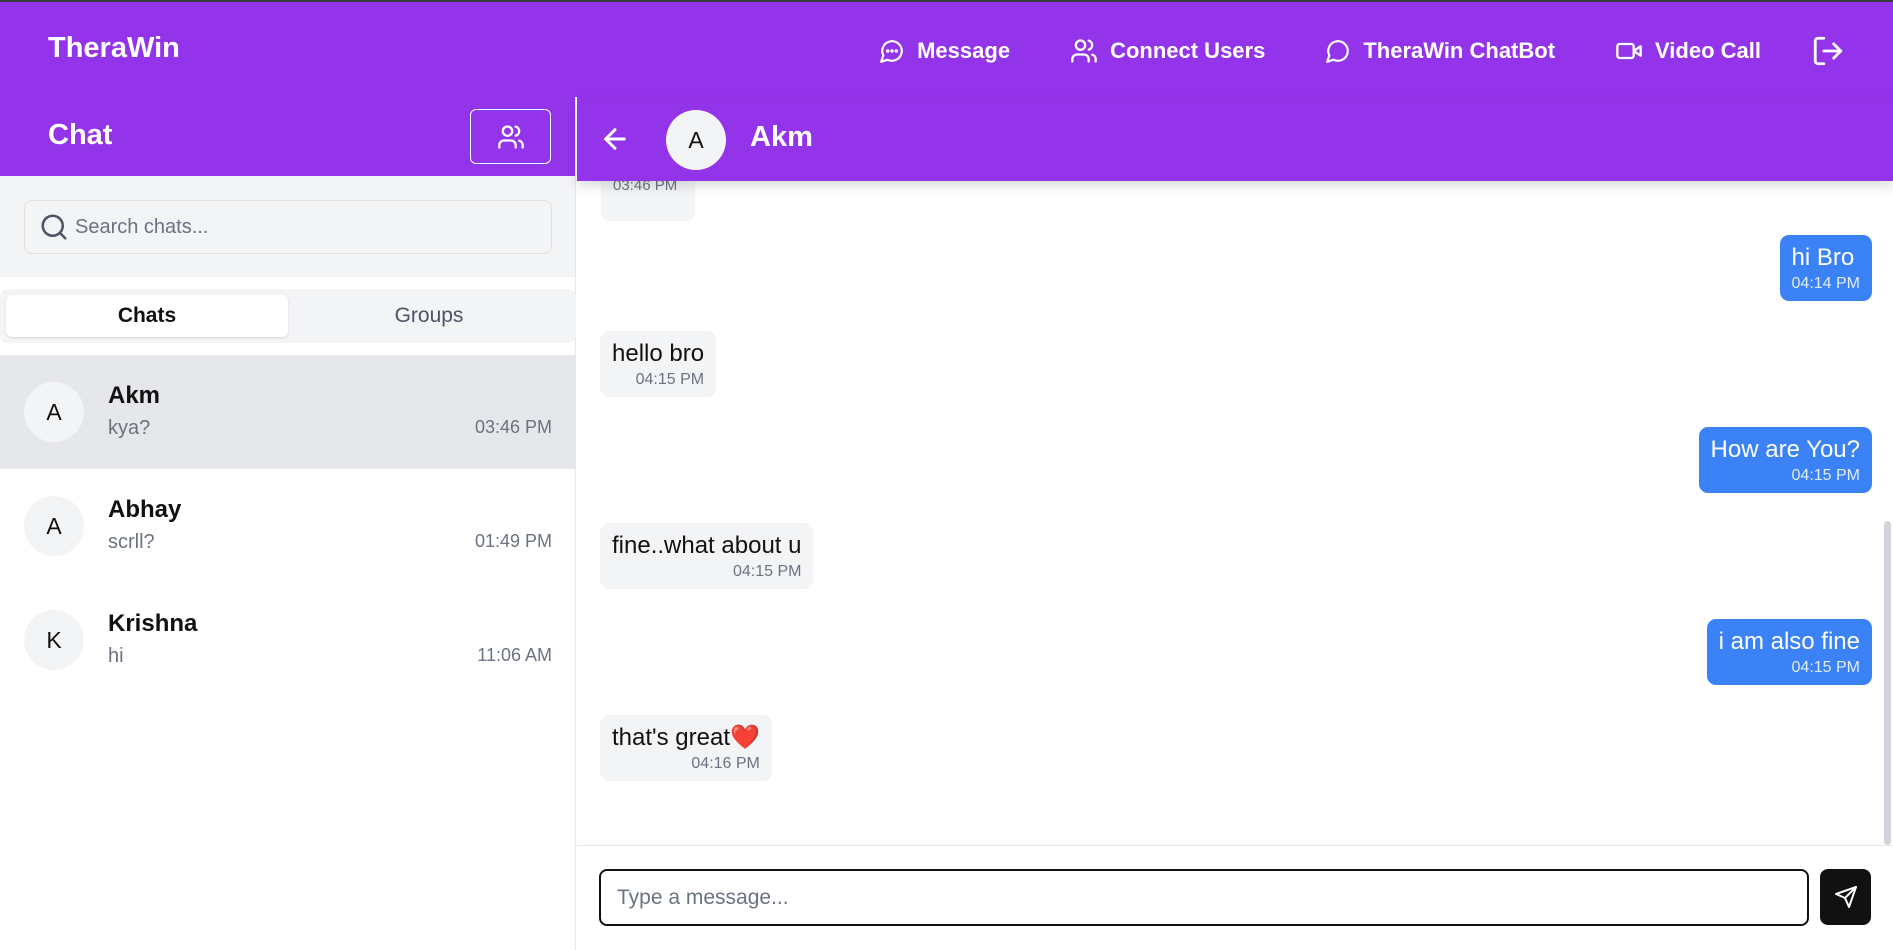  I want to click on message-text: hello bro, so click(658, 353).